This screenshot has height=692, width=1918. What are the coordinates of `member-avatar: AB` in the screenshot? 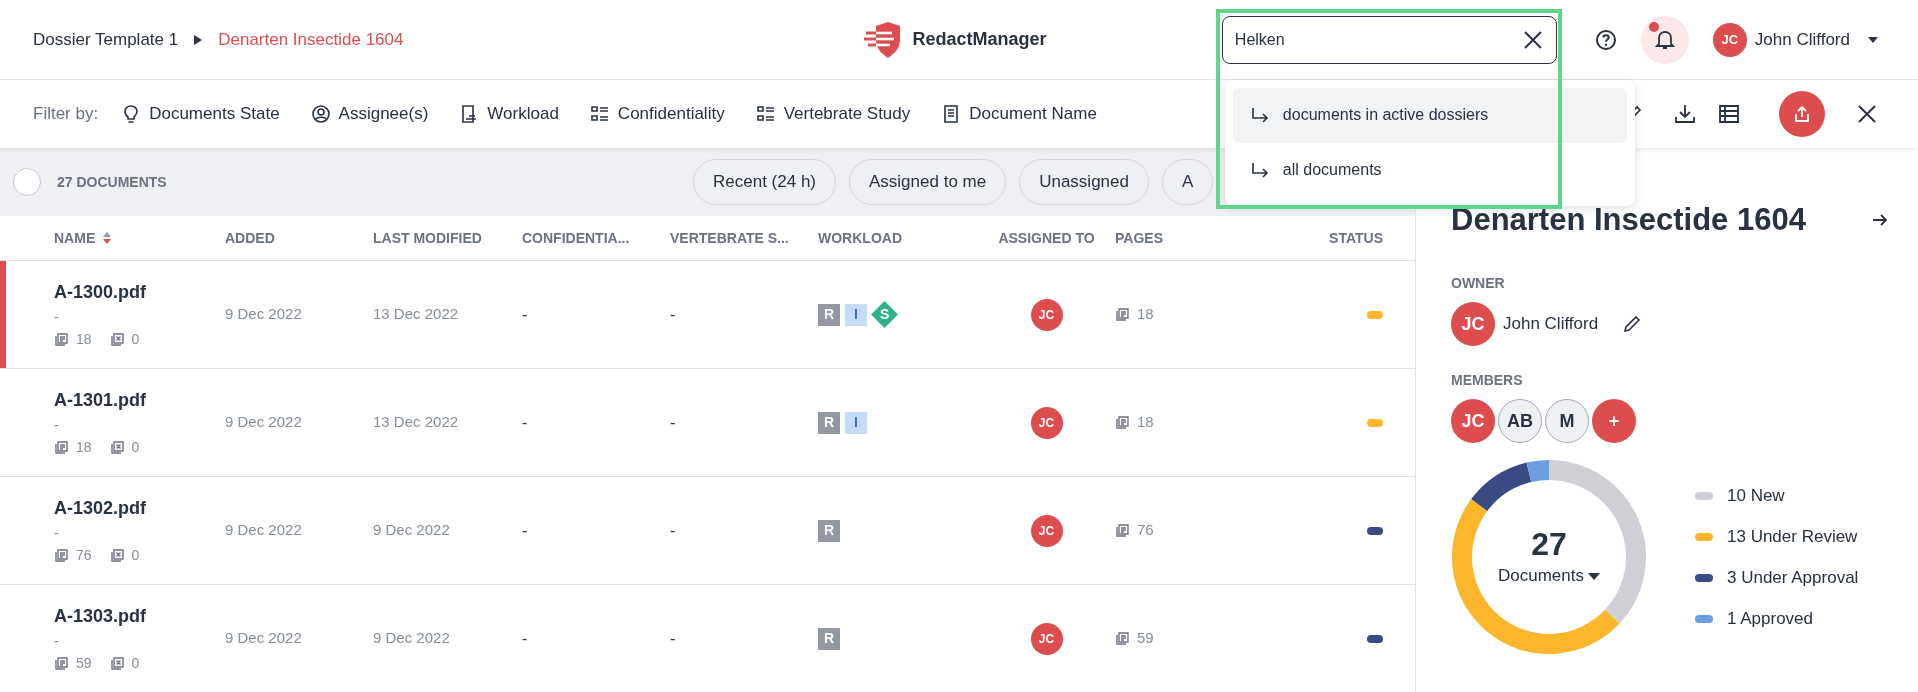 It's located at (1520, 421).